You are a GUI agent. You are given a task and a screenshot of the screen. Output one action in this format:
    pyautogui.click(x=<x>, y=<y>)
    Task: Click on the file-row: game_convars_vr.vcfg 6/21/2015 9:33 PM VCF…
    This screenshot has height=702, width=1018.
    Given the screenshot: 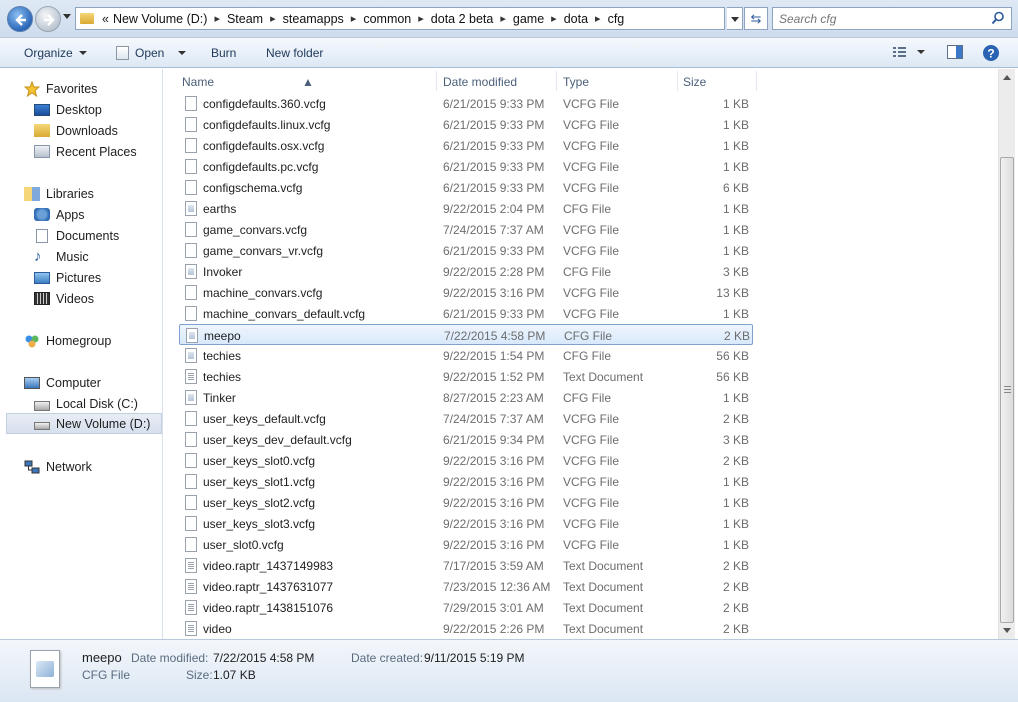 What is the action you would take?
    pyautogui.click(x=466, y=250)
    